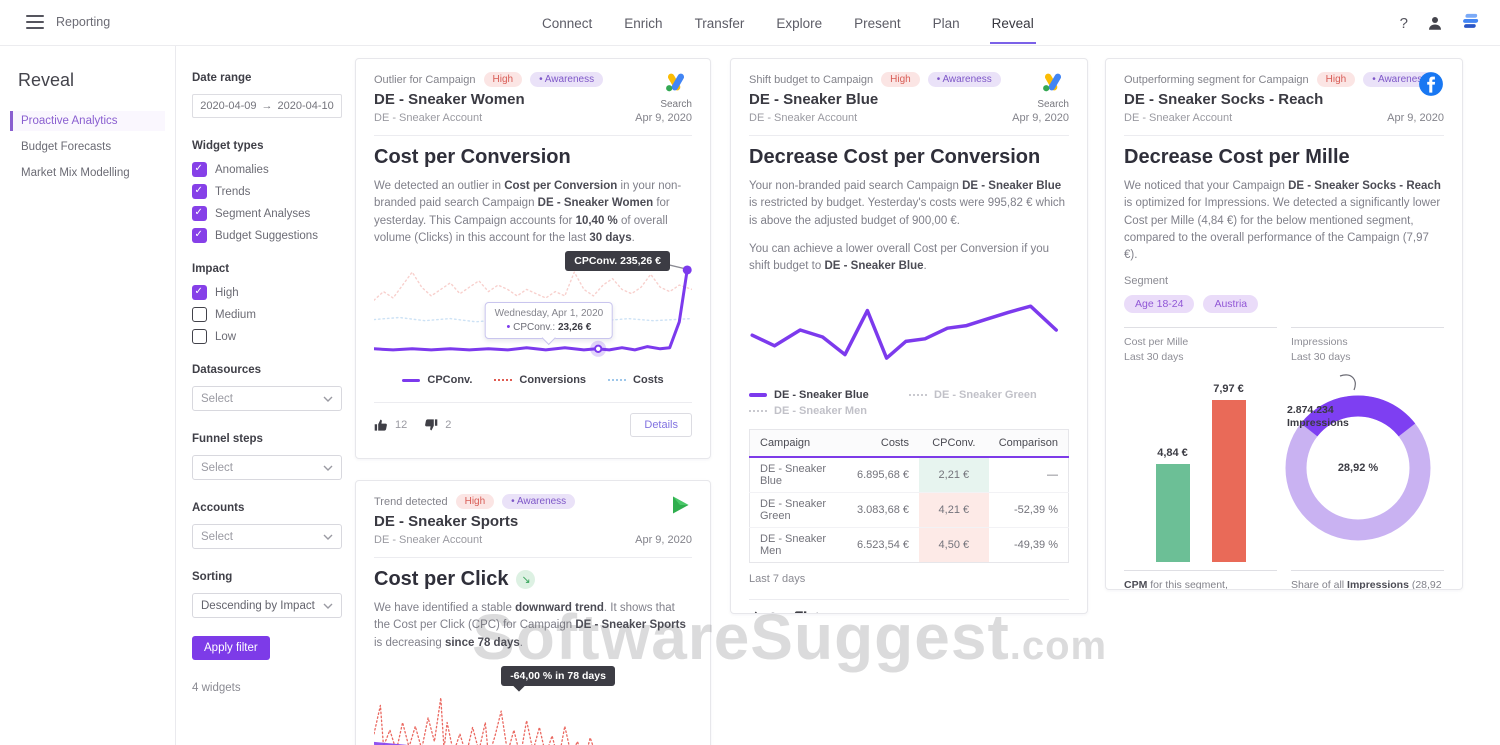  I want to click on apply-filter-button: Apply filter, so click(231, 648).